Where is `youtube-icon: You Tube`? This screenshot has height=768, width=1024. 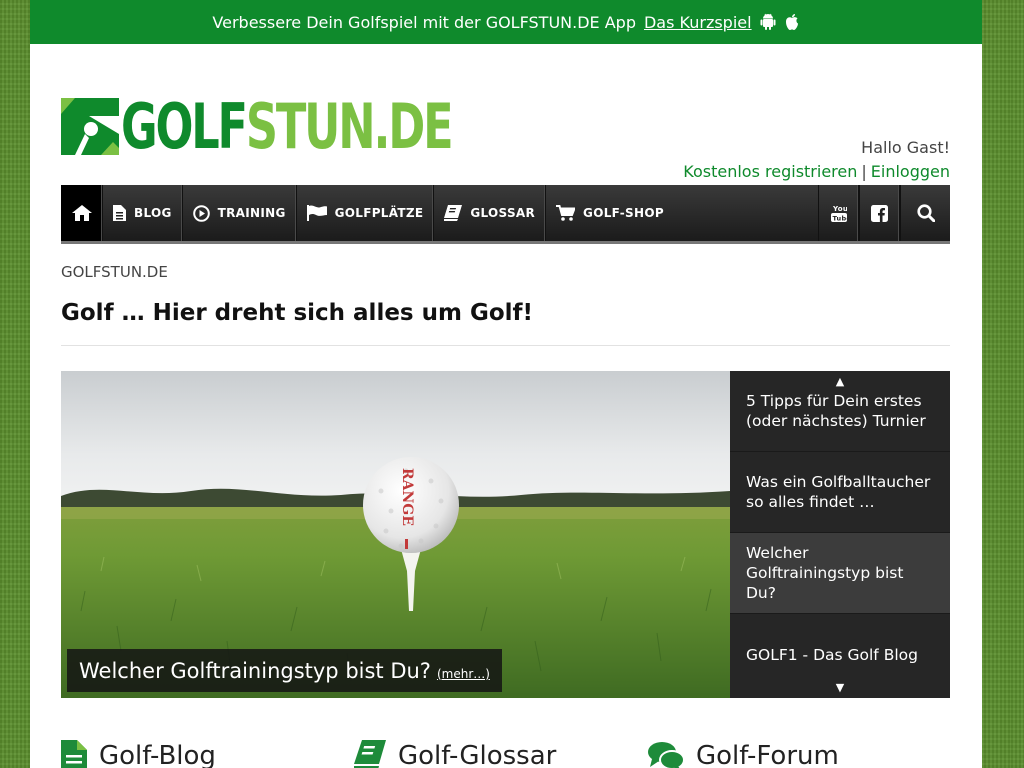
youtube-icon: You Tube is located at coordinates (838, 214).